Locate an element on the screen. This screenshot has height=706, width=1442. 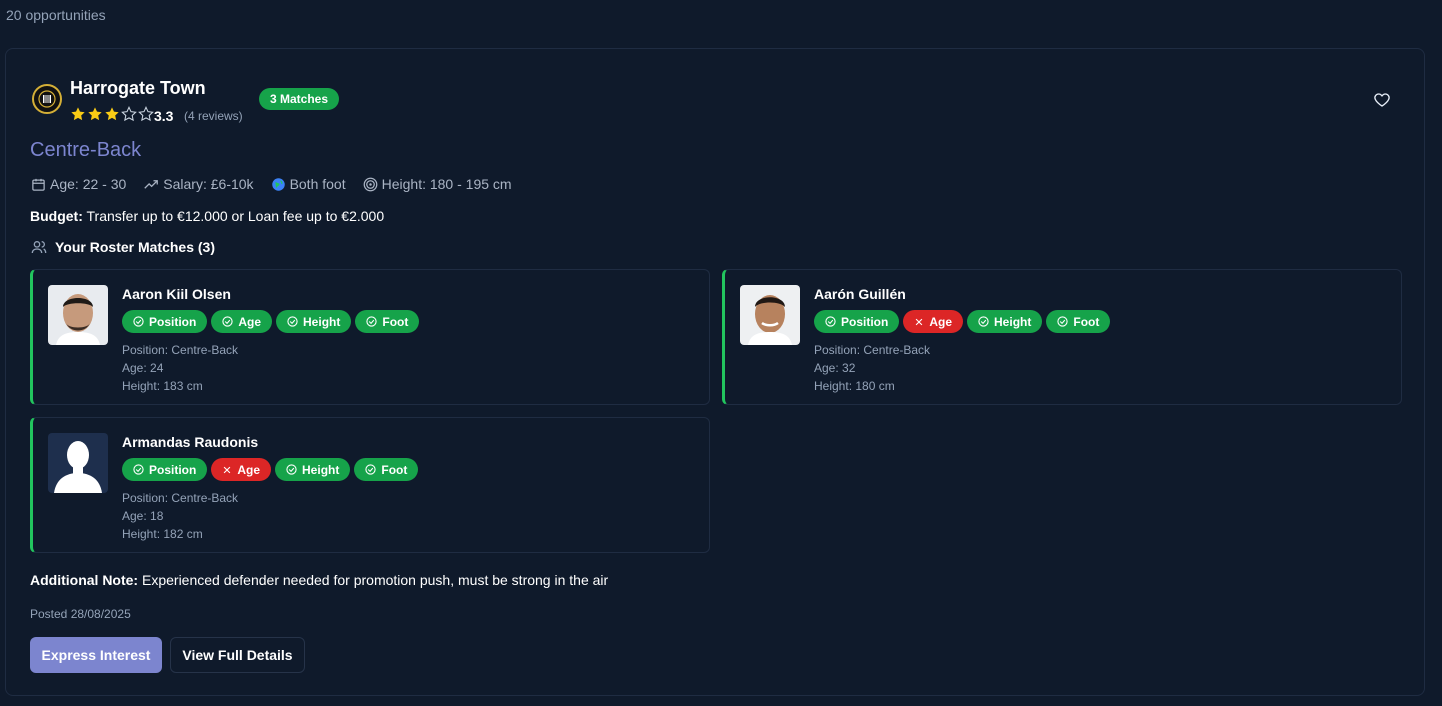
view-full-details-button: View Full Details is located at coordinates (237, 655).